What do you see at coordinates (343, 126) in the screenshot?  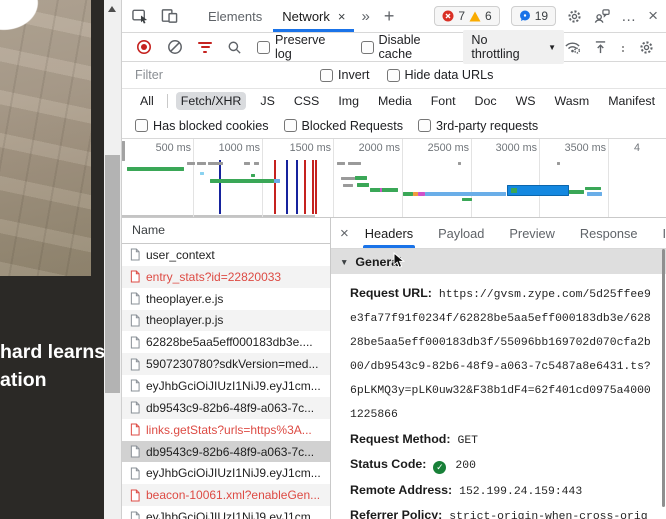 I see `checkbox-blocked-requests: Blocked Requests` at bounding box center [343, 126].